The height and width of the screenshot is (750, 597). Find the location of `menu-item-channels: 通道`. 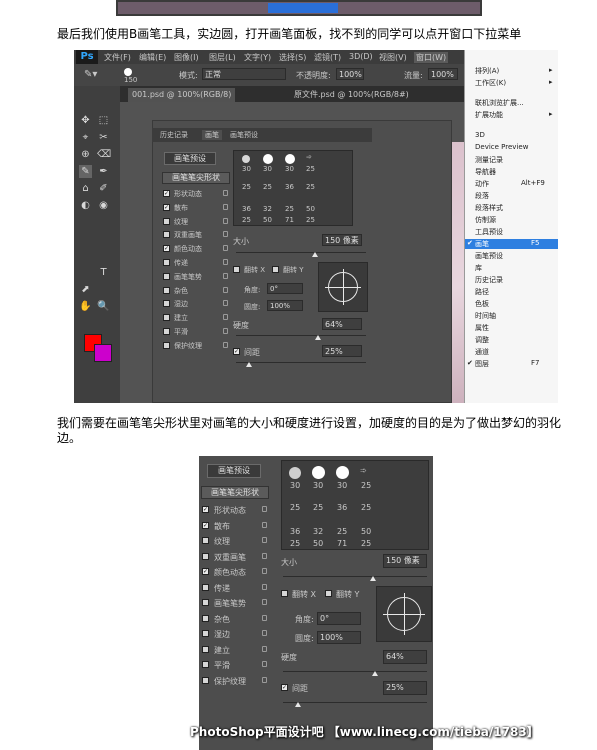

menu-item-channels: 通道 is located at coordinates (482, 352).